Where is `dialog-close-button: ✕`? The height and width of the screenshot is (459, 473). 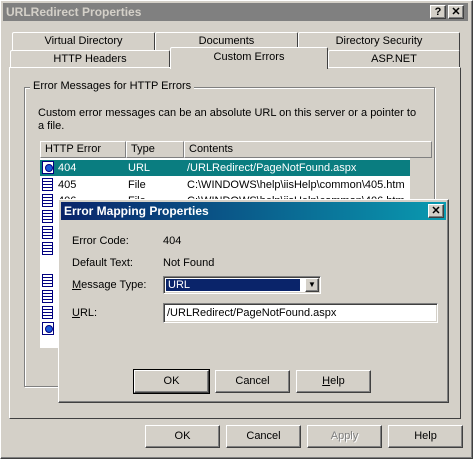 dialog-close-button: ✕ is located at coordinates (436, 211).